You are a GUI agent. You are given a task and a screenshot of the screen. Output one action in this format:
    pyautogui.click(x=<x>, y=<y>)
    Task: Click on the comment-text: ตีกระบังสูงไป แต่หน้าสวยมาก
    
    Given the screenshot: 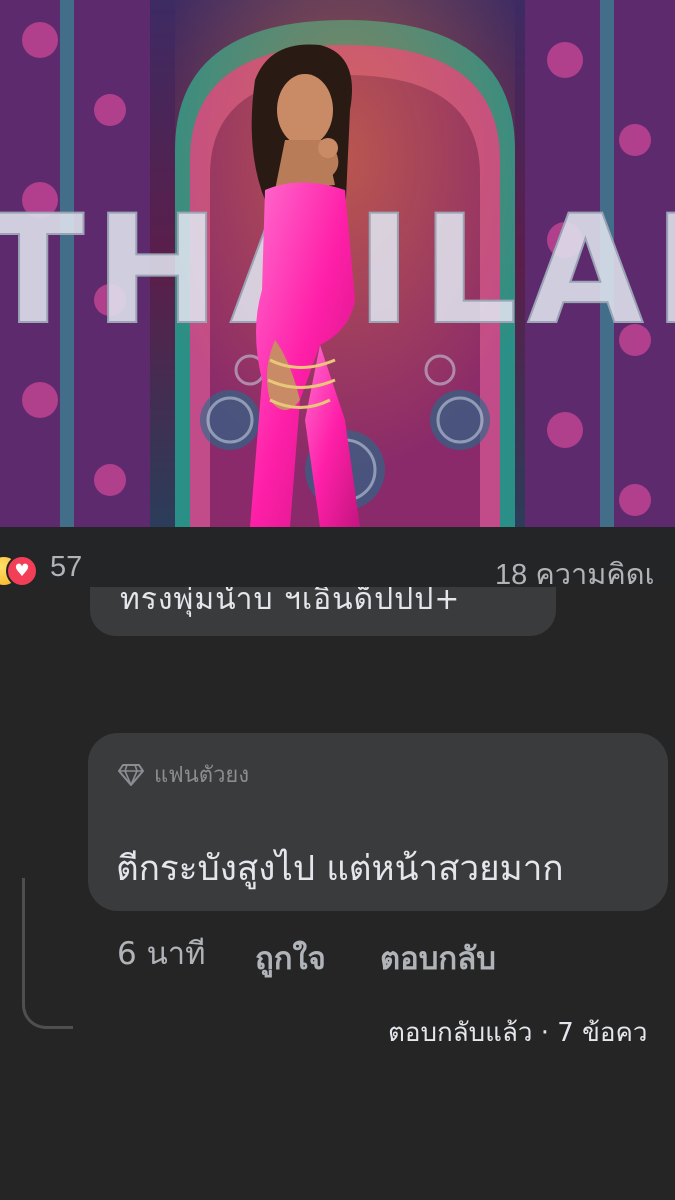 What is the action you would take?
    pyautogui.click(x=340, y=869)
    